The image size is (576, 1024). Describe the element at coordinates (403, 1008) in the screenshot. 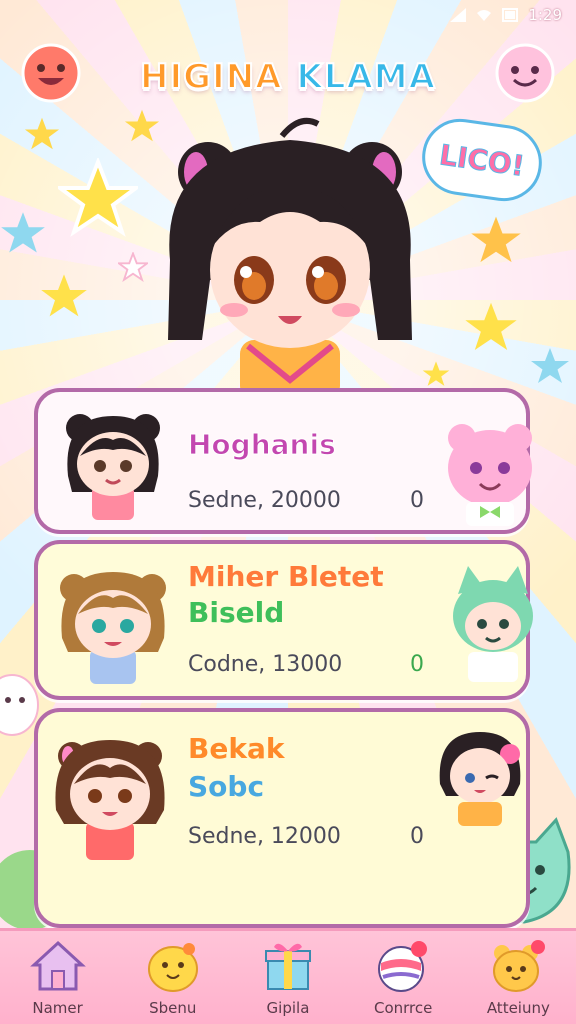

I see `nav-label: Conrrce` at that location.